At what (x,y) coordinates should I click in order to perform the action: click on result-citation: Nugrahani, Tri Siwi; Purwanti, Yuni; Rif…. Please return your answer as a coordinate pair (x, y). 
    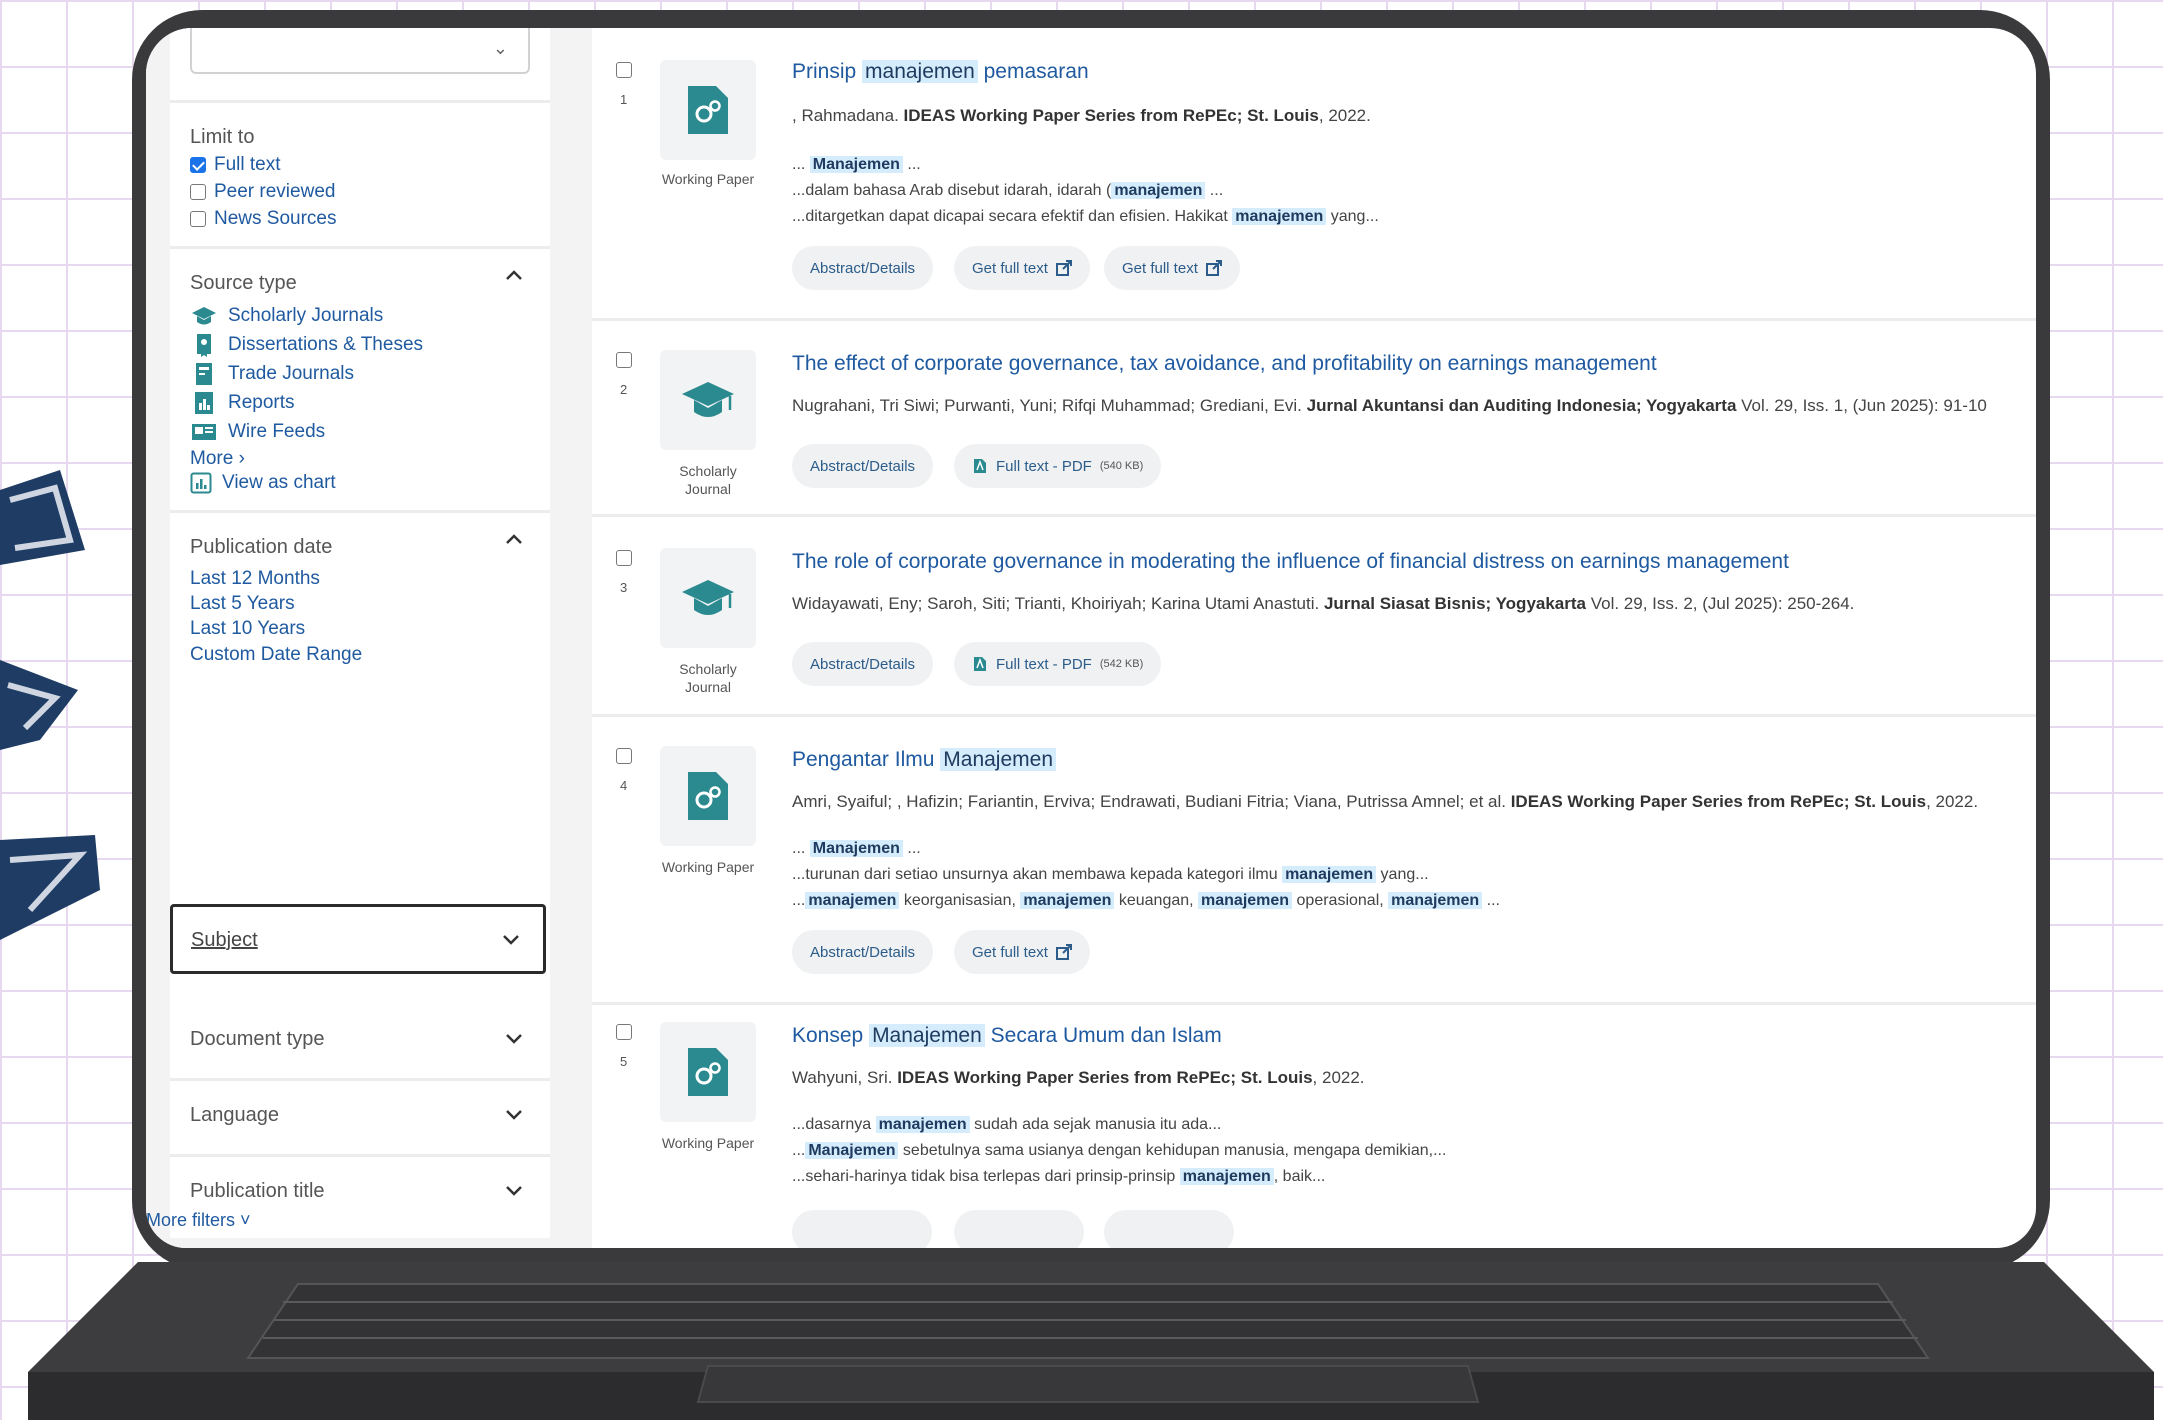
    Looking at the image, I should click on (1389, 405).